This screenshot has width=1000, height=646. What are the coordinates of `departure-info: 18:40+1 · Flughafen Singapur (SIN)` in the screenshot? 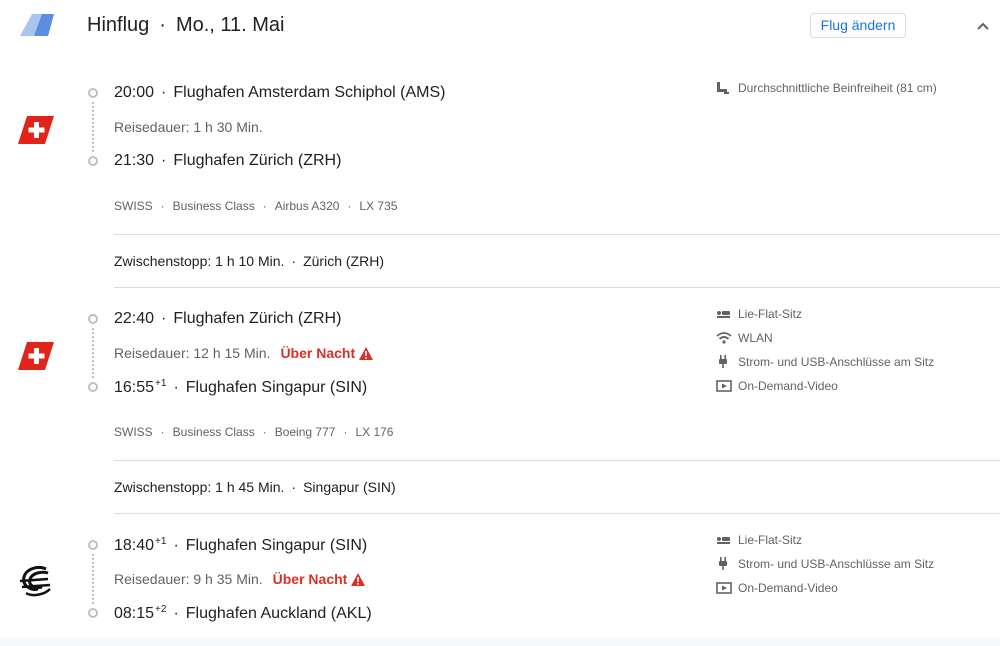 It's located at (241, 545).